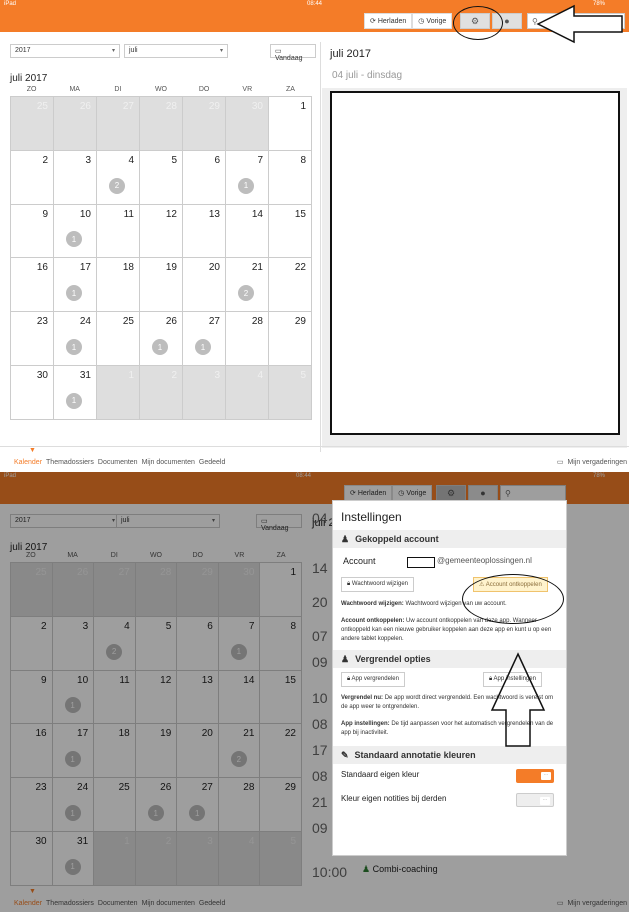 Image resolution: width=629 pixels, height=912 pixels. I want to click on calendar-day-cell: 10 1, so click(75, 231).